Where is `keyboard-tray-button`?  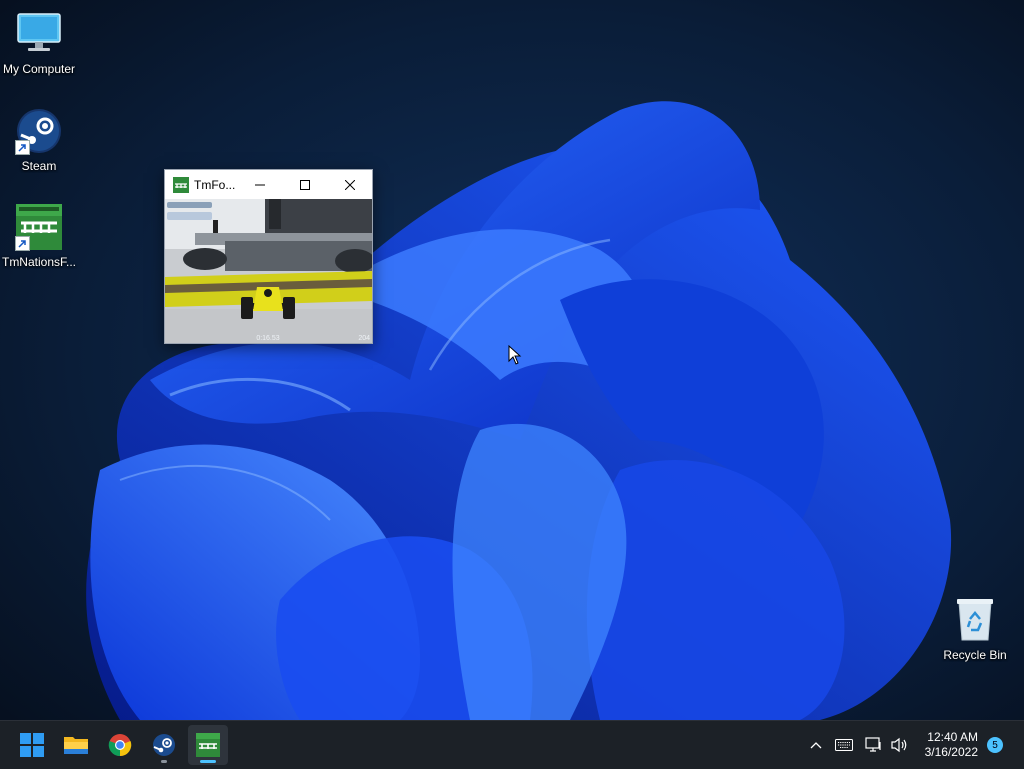 keyboard-tray-button is located at coordinates (844, 745).